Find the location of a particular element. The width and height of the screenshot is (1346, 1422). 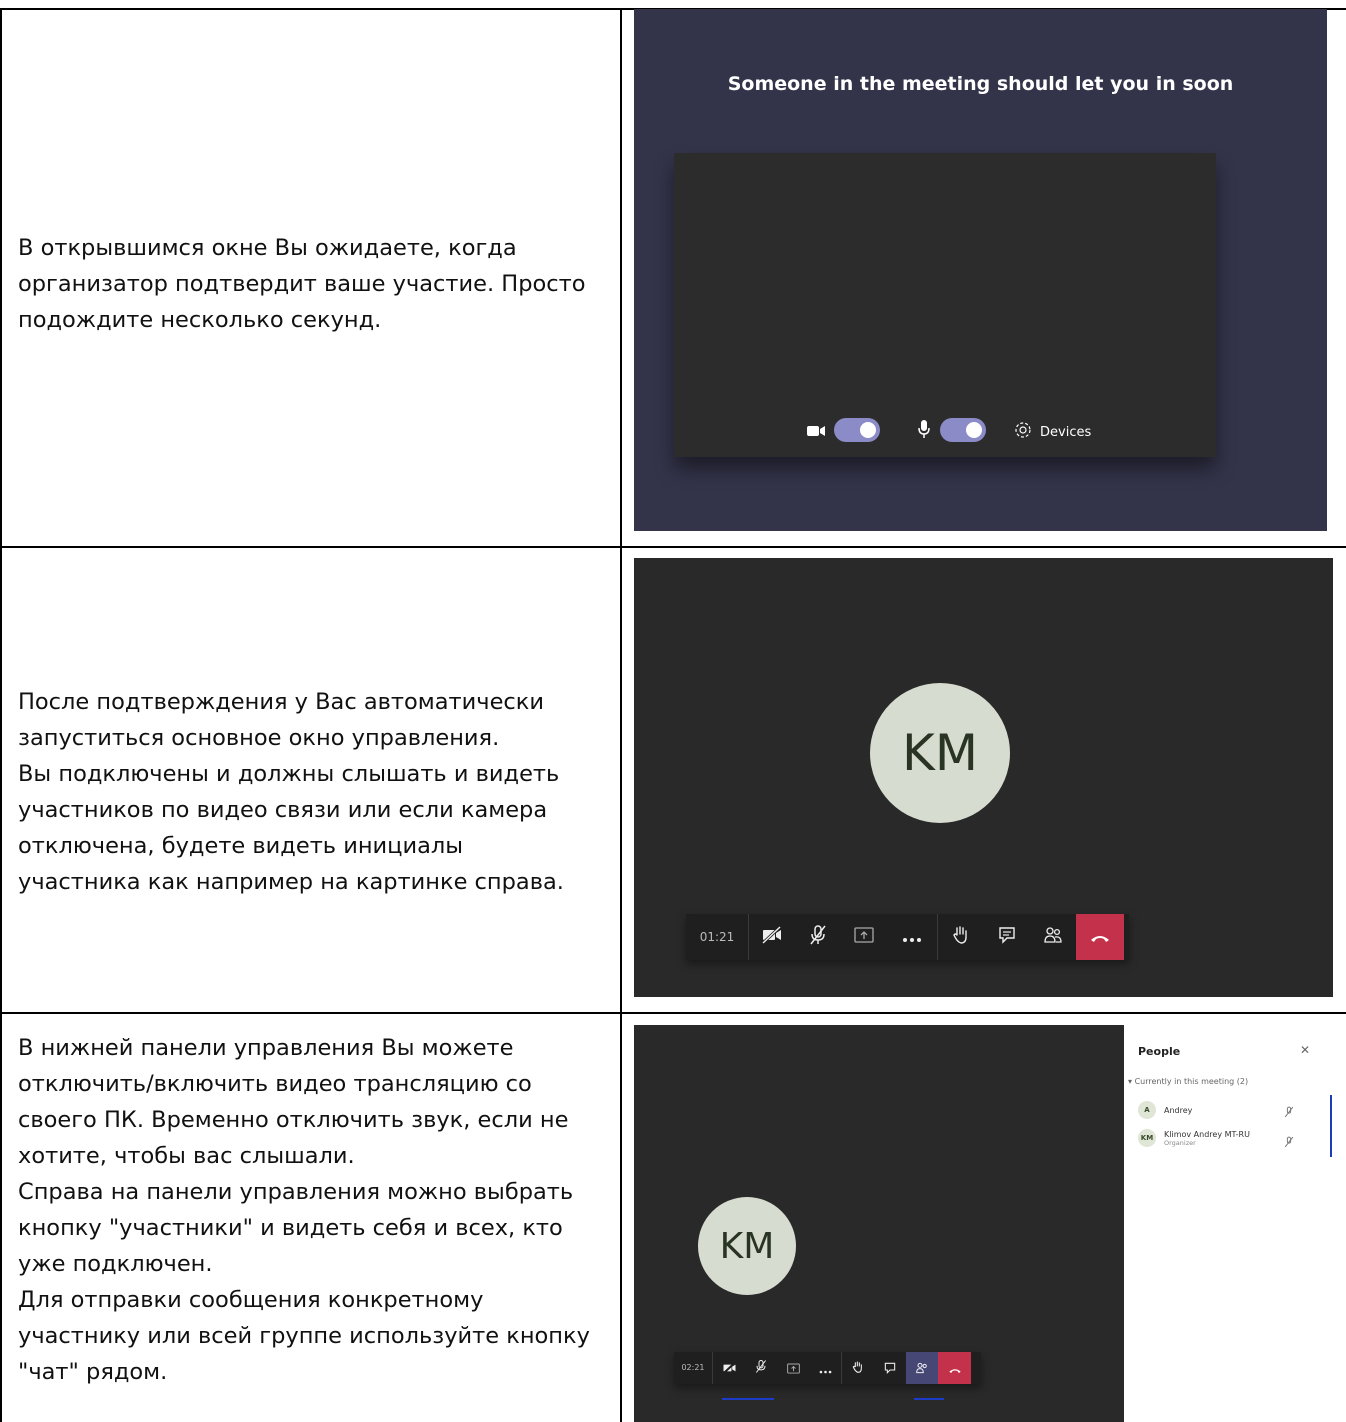

call-toolbar: 01:21 is located at coordinates (907, 937).